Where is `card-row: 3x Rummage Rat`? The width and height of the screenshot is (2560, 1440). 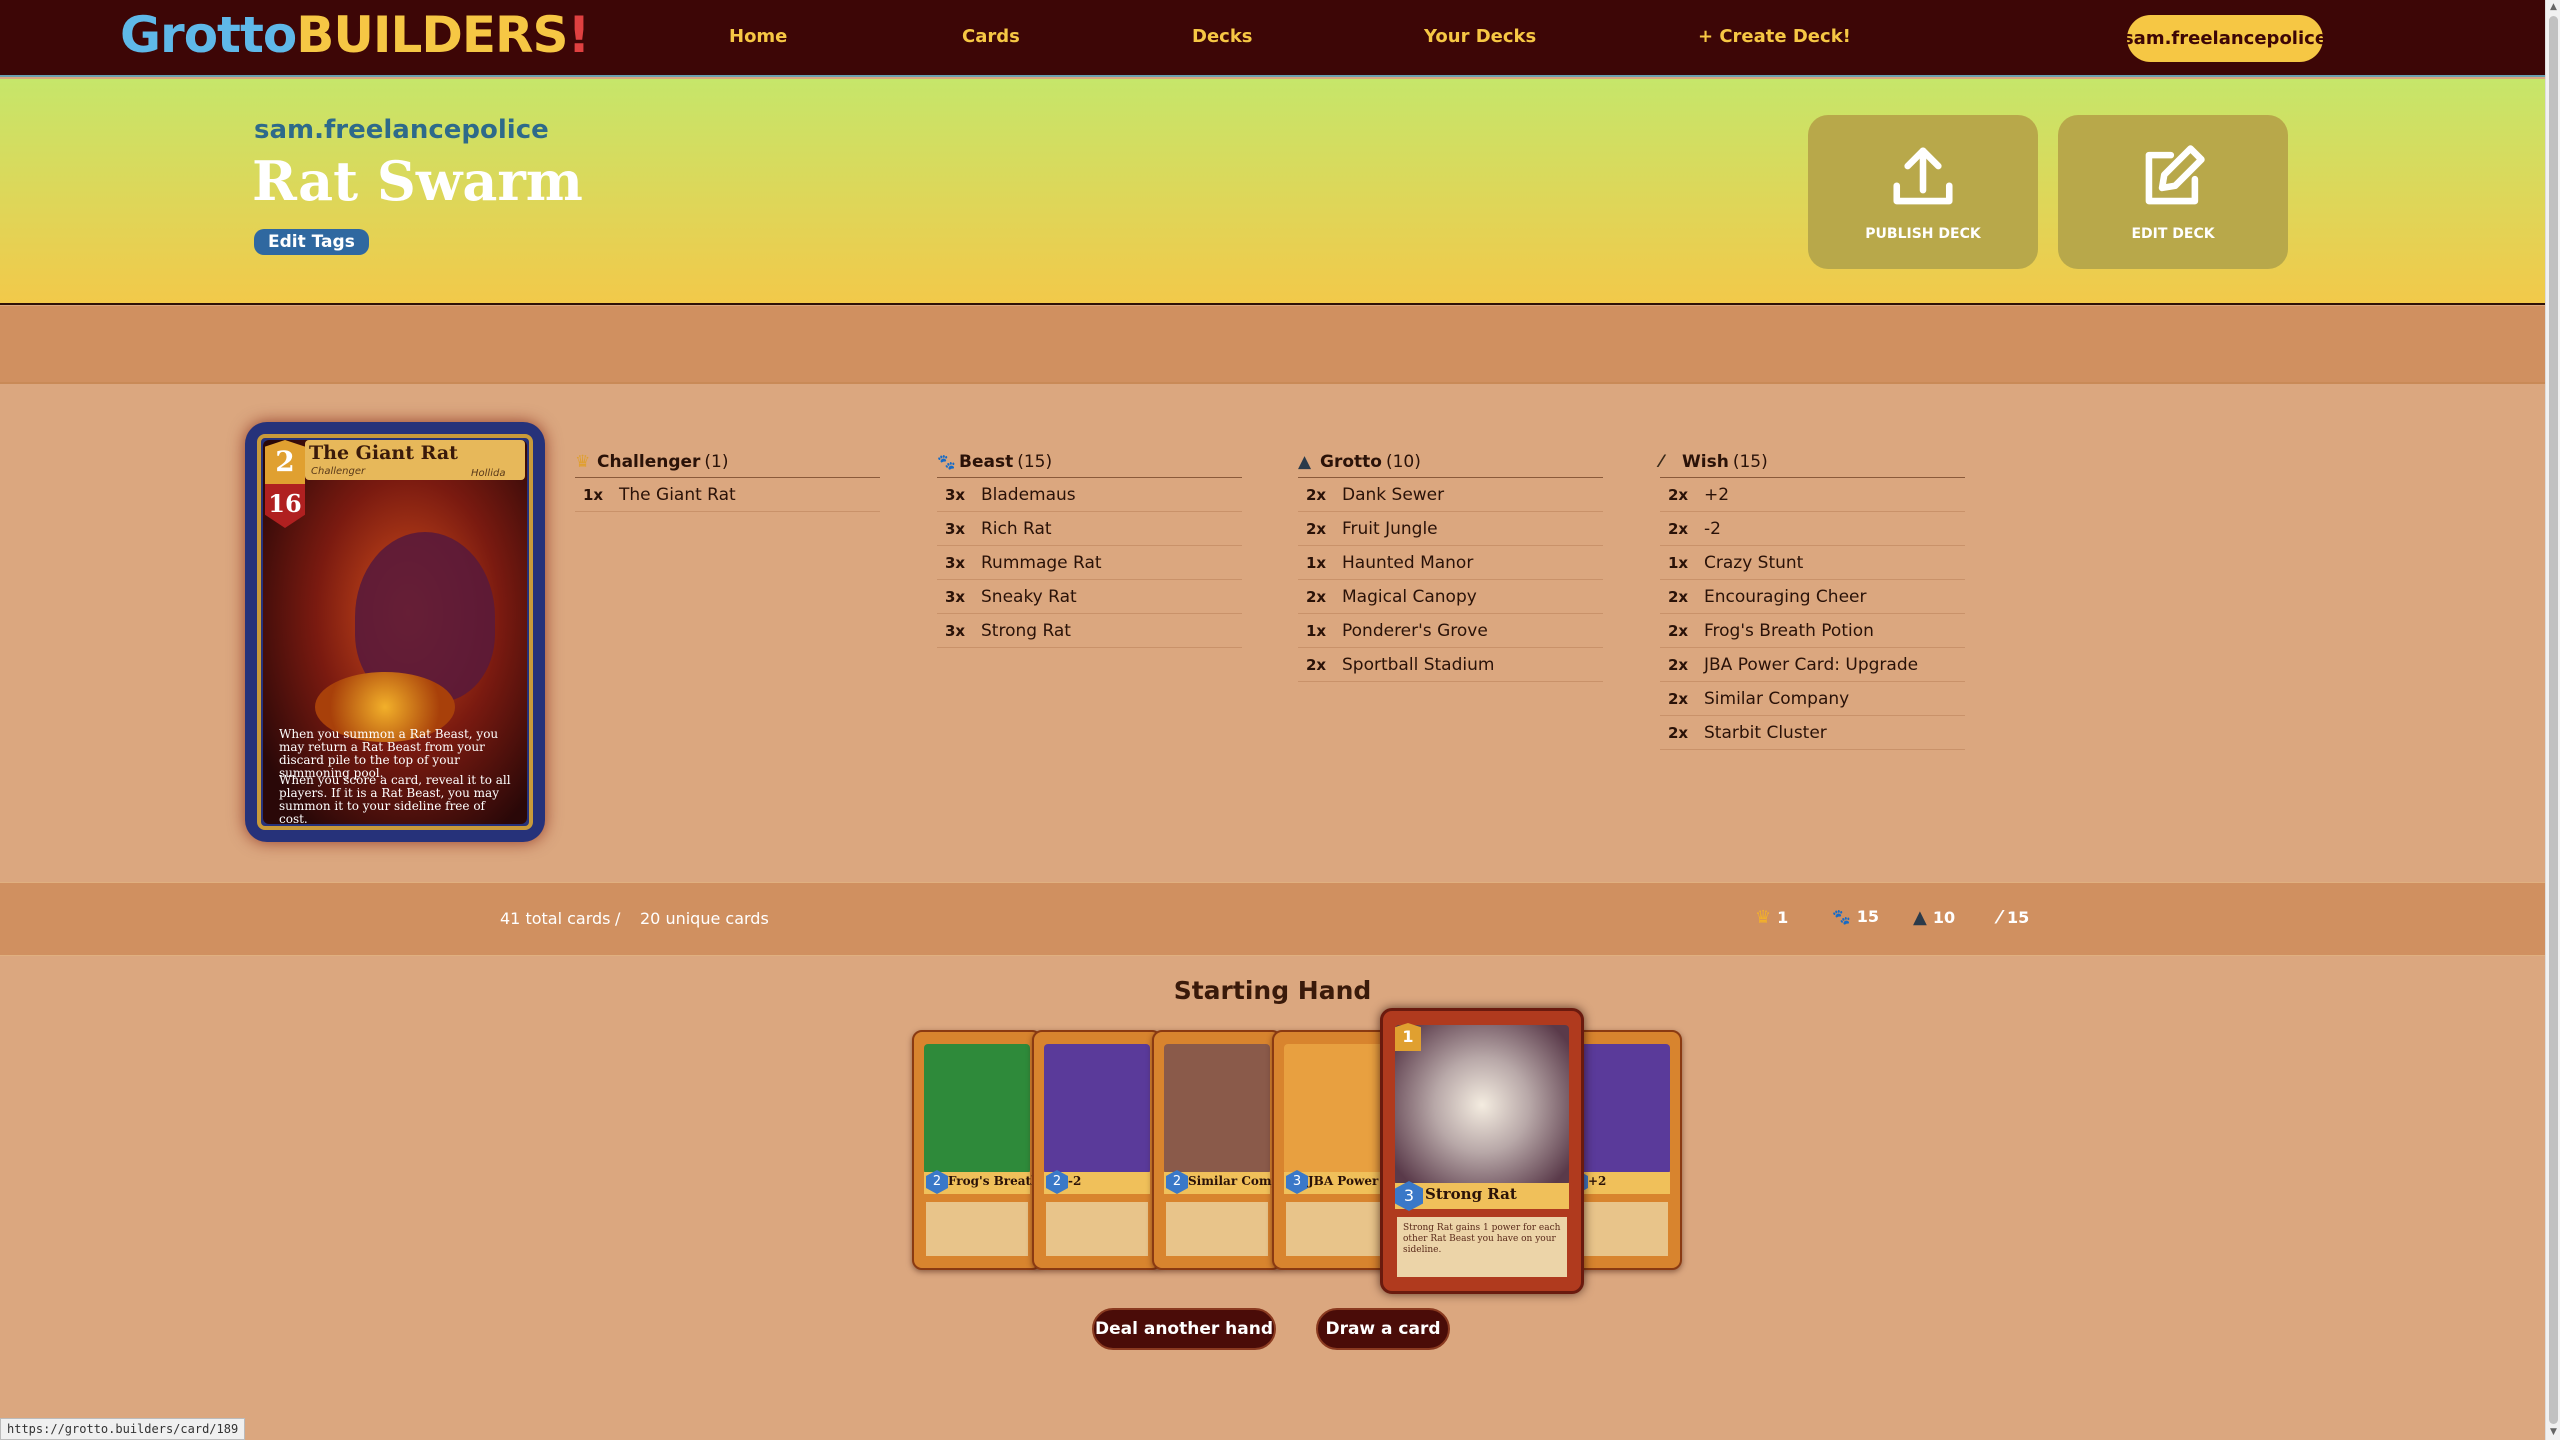
card-row: 3x Rummage Rat is located at coordinates (1089, 563).